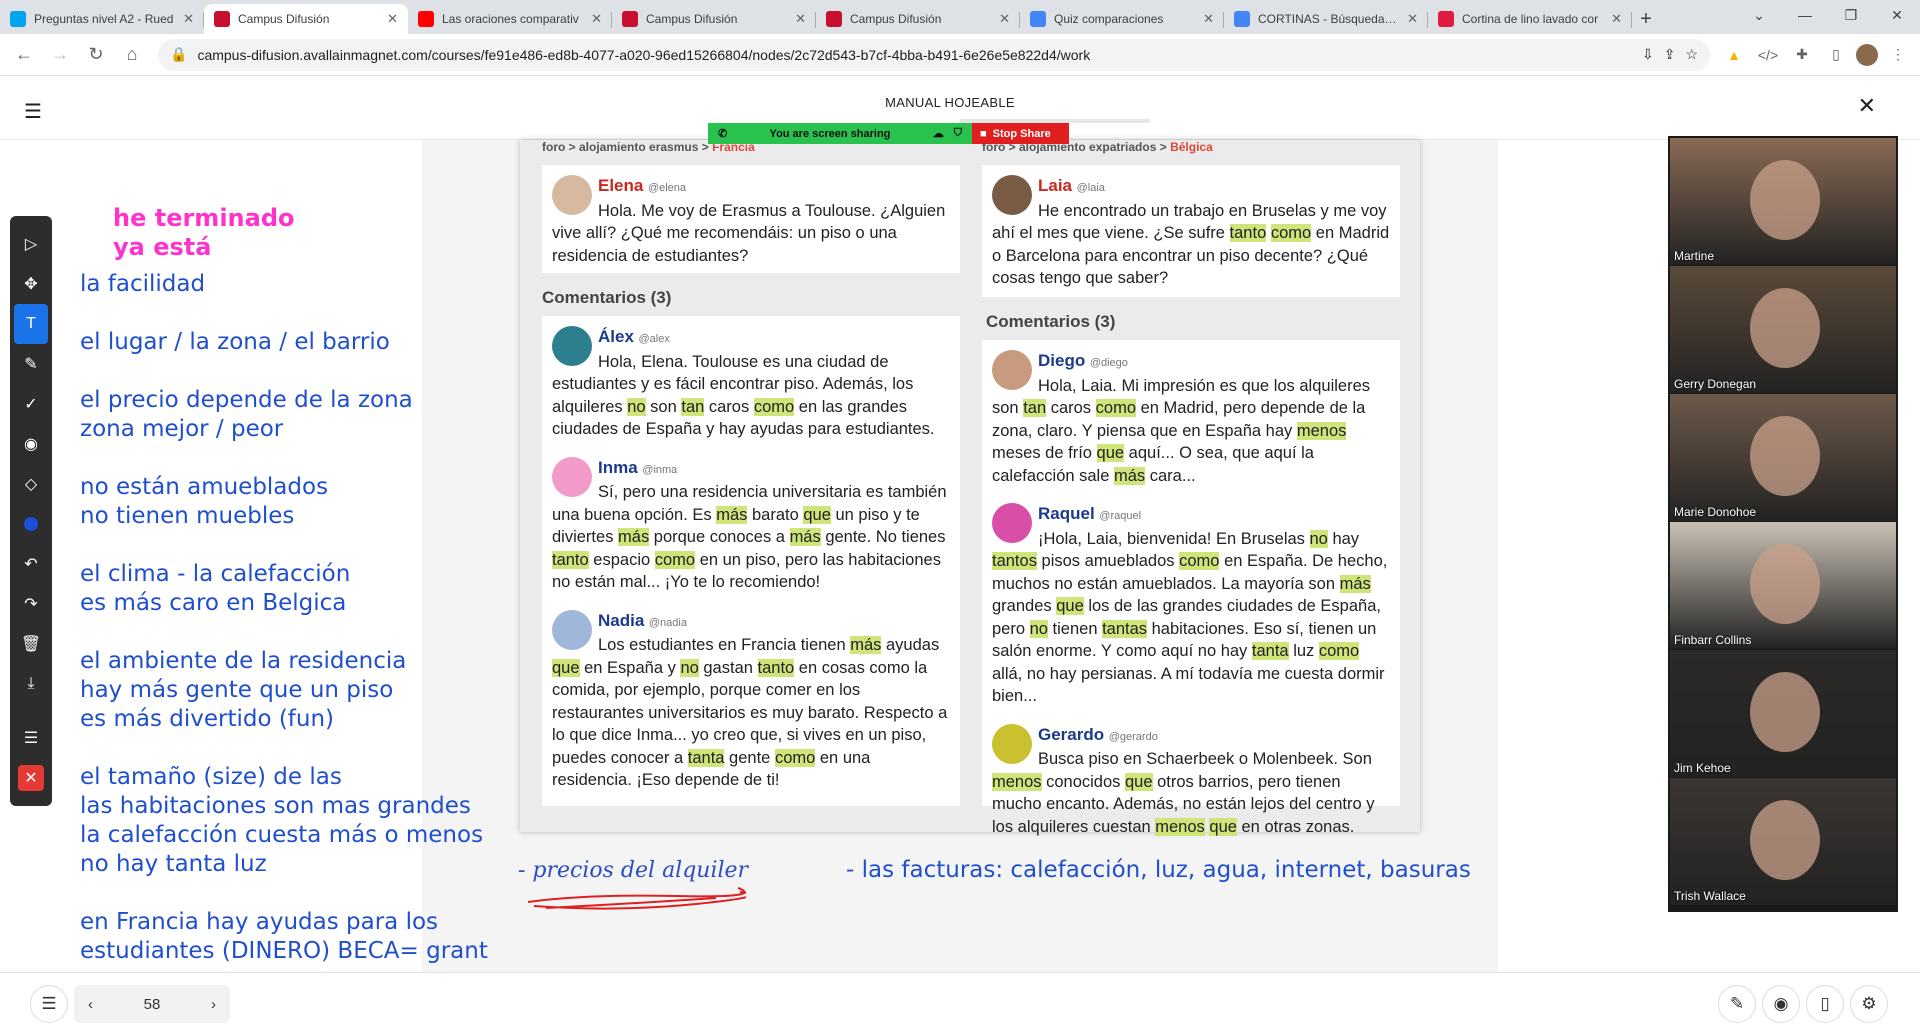  What do you see at coordinates (1694, 256) in the screenshot?
I see `participant-name: Martine` at bounding box center [1694, 256].